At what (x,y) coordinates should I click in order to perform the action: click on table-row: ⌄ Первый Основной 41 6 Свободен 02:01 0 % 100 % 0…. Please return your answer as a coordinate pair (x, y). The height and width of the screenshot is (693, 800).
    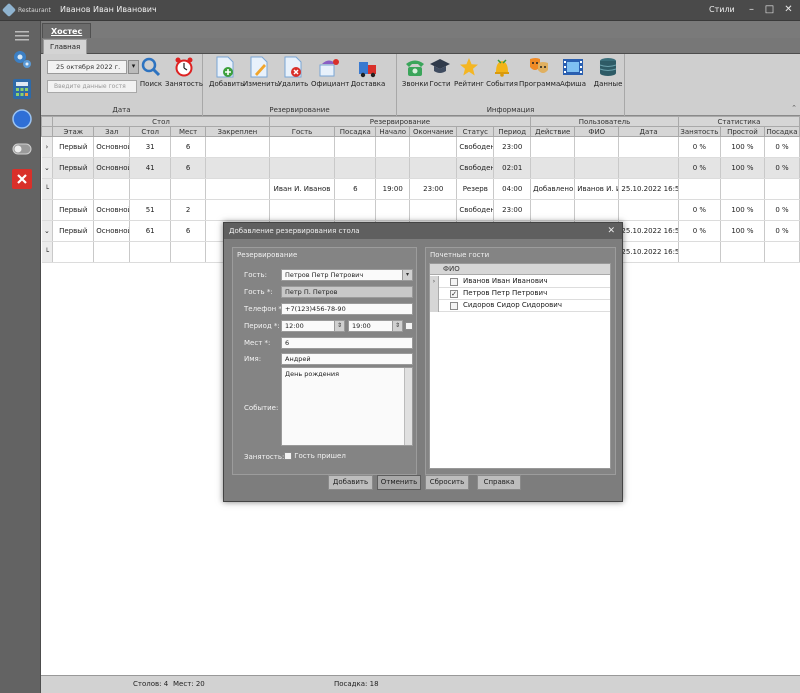
    Looking at the image, I should click on (420, 168).